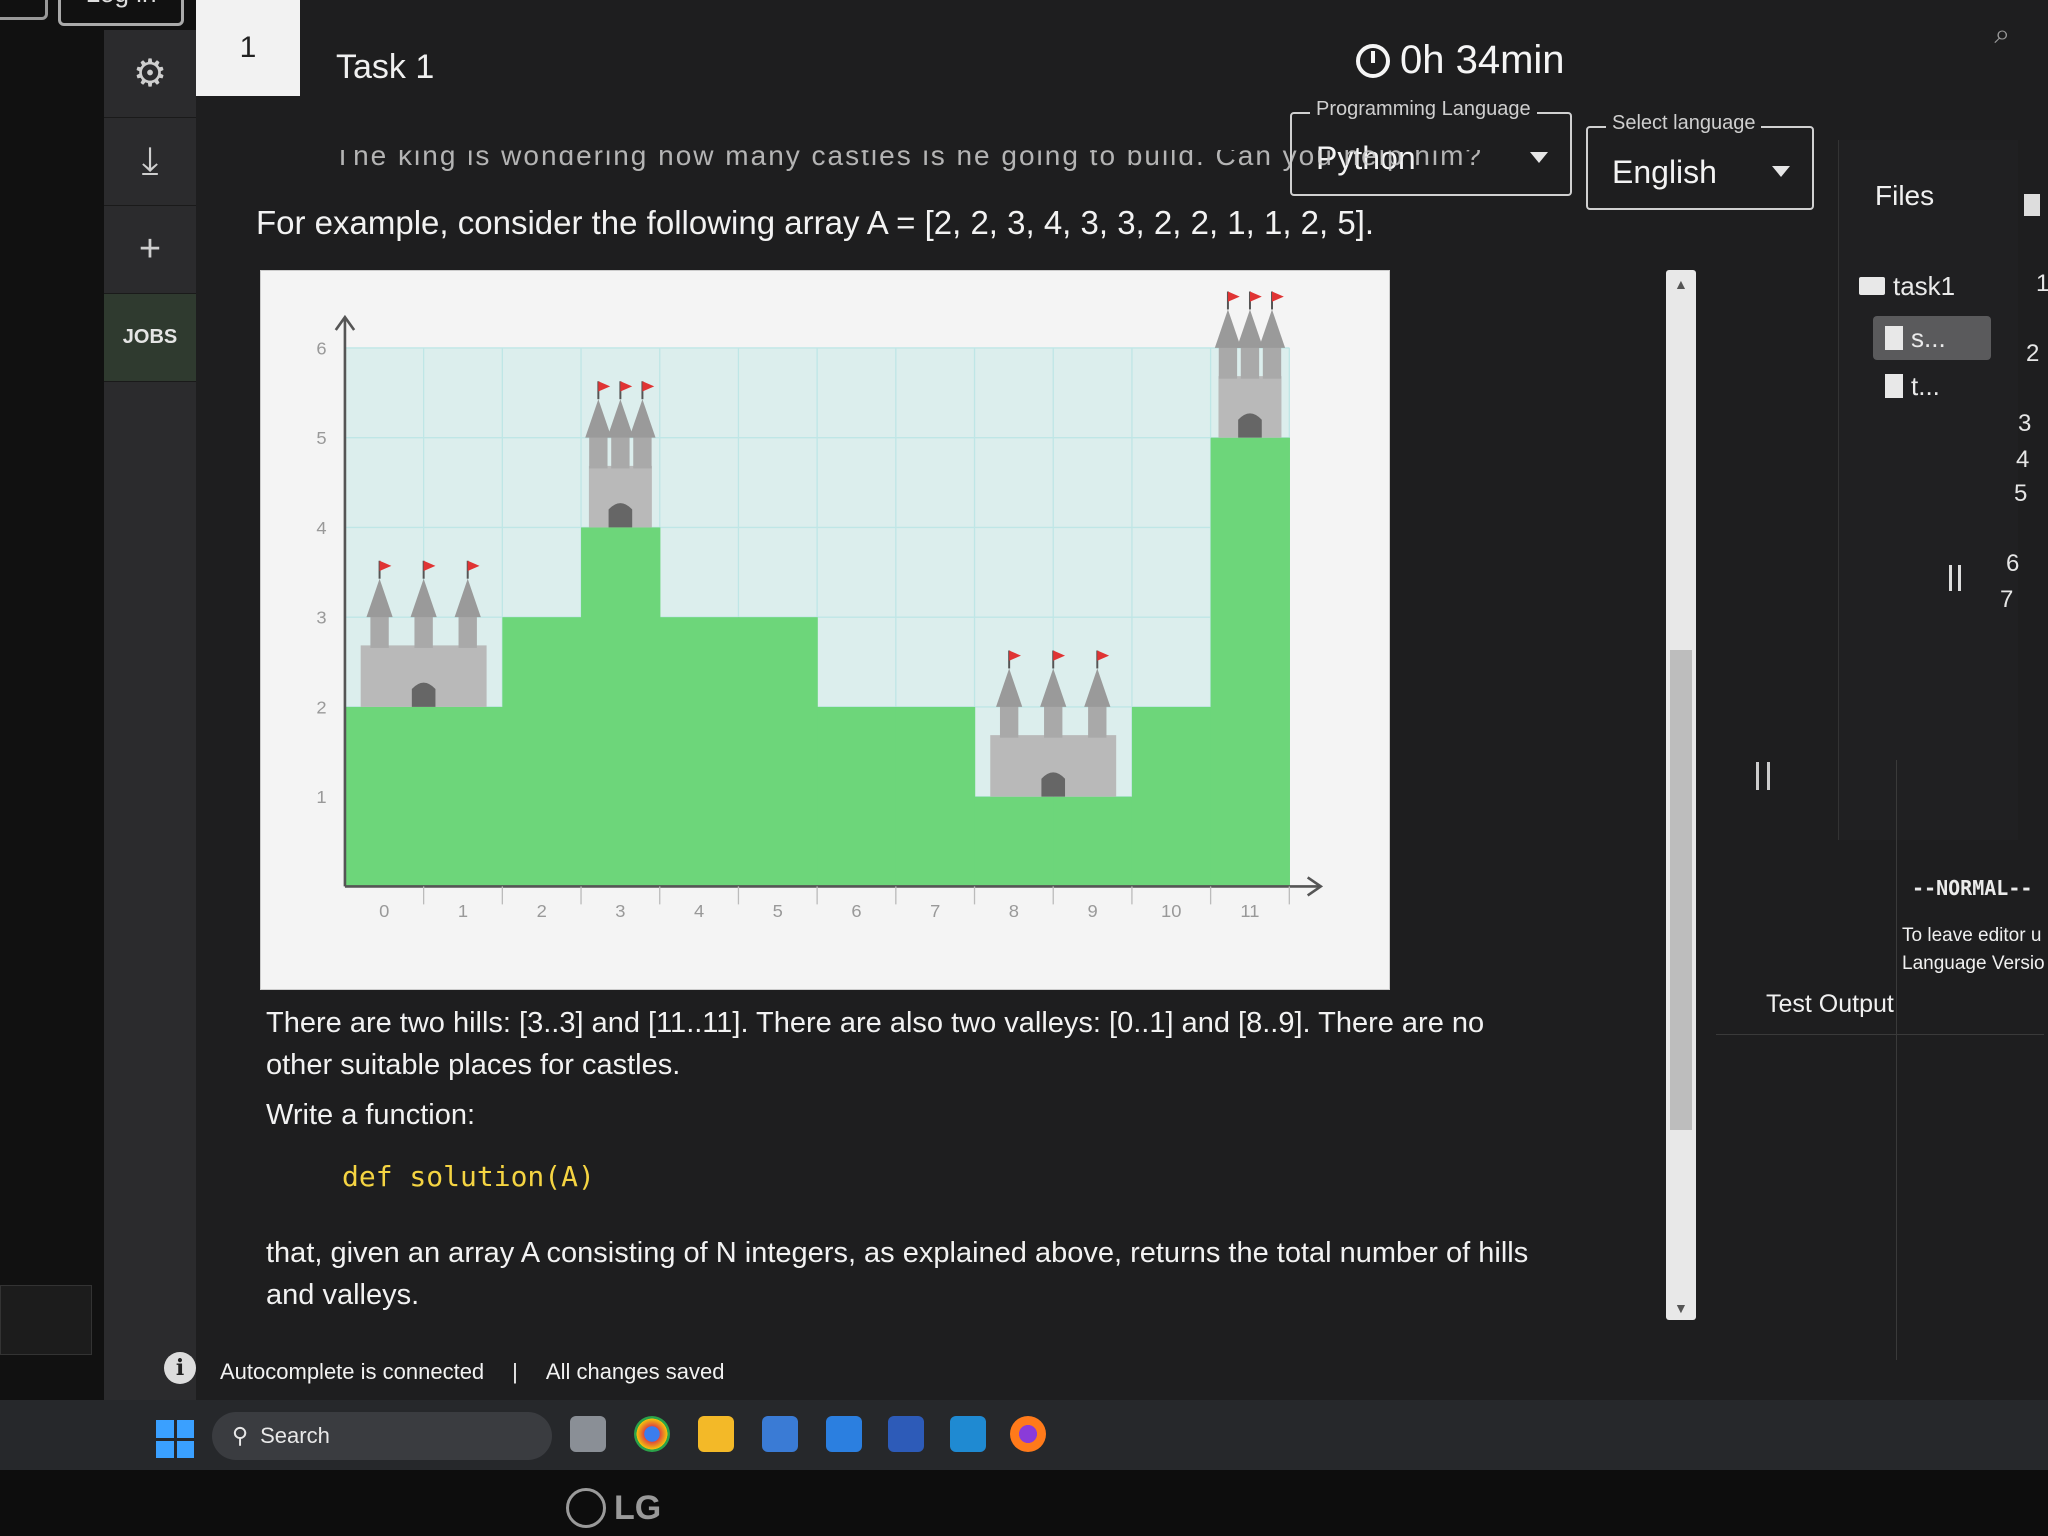 The height and width of the screenshot is (1536, 2048). Describe the element at coordinates (180, 1368) in the screenshot. I see `info-icon: i` at that location.